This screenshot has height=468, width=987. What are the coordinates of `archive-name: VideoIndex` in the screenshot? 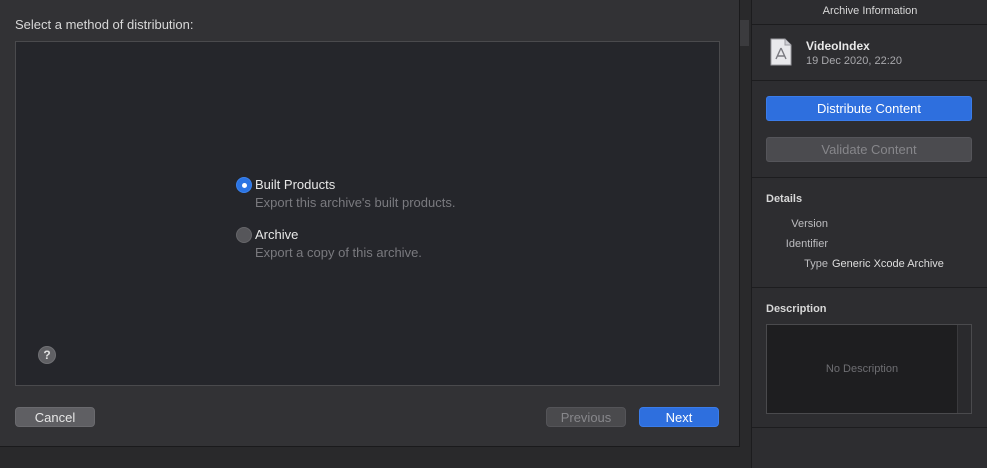 It's located at (838, 46).